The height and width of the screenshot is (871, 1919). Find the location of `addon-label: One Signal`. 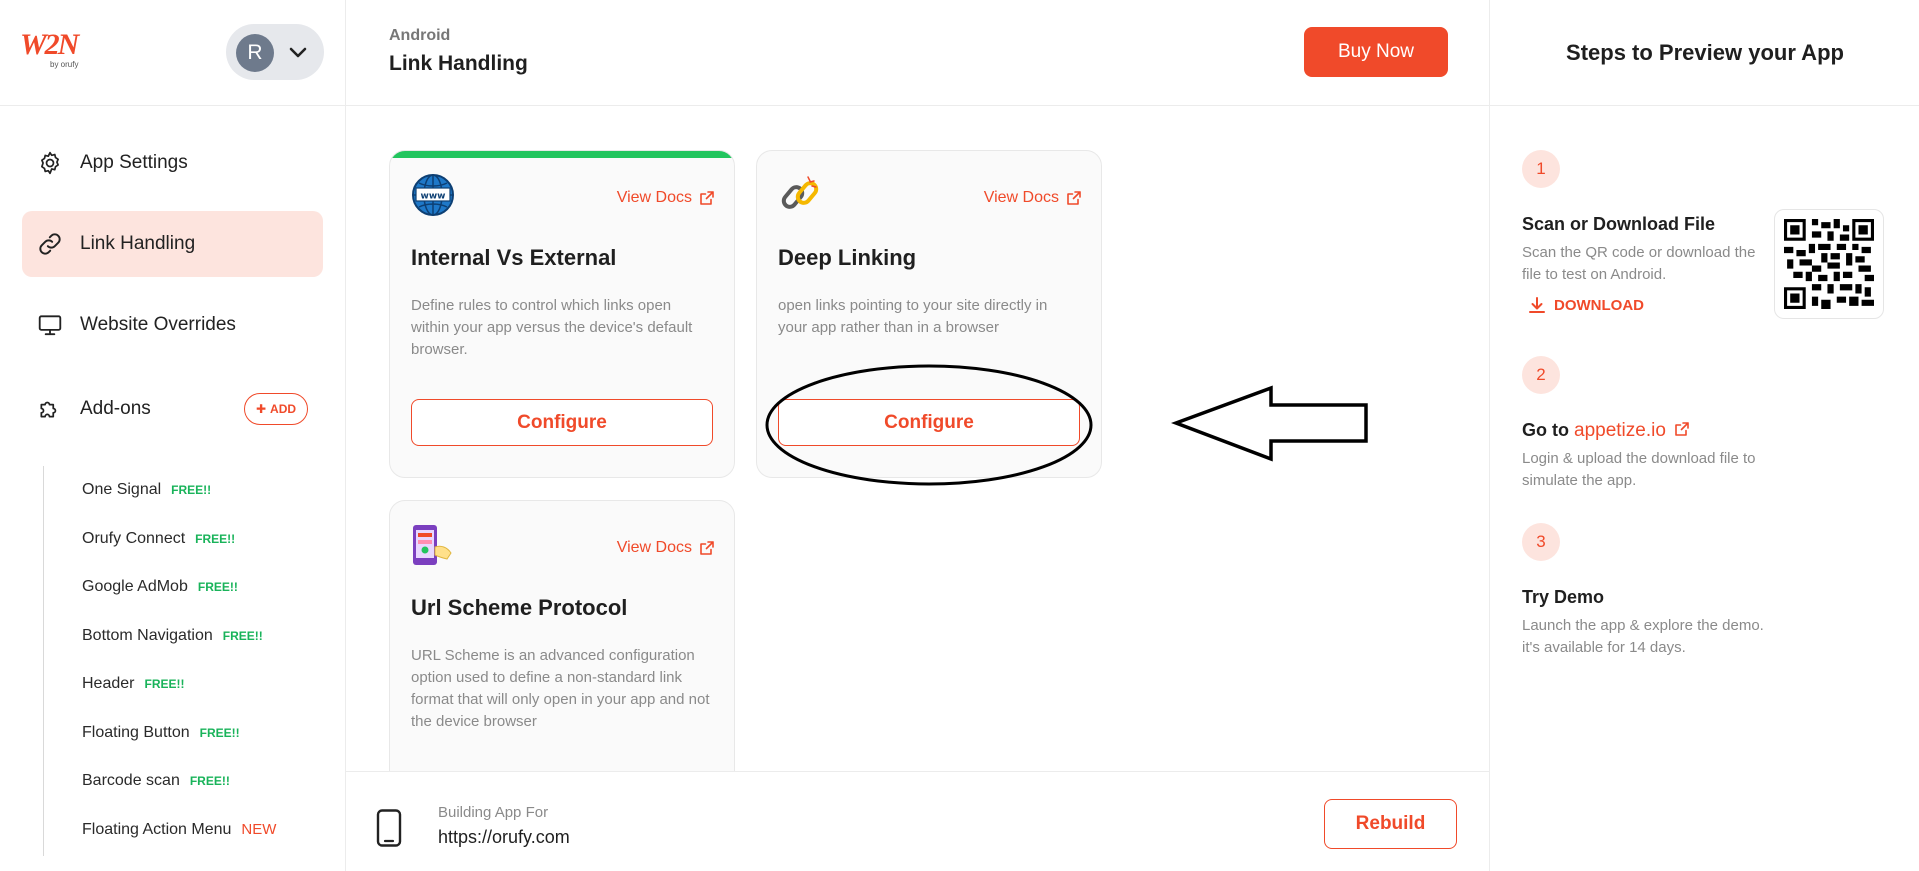

addon-label: One Signal is located at coordinates (122, 489).